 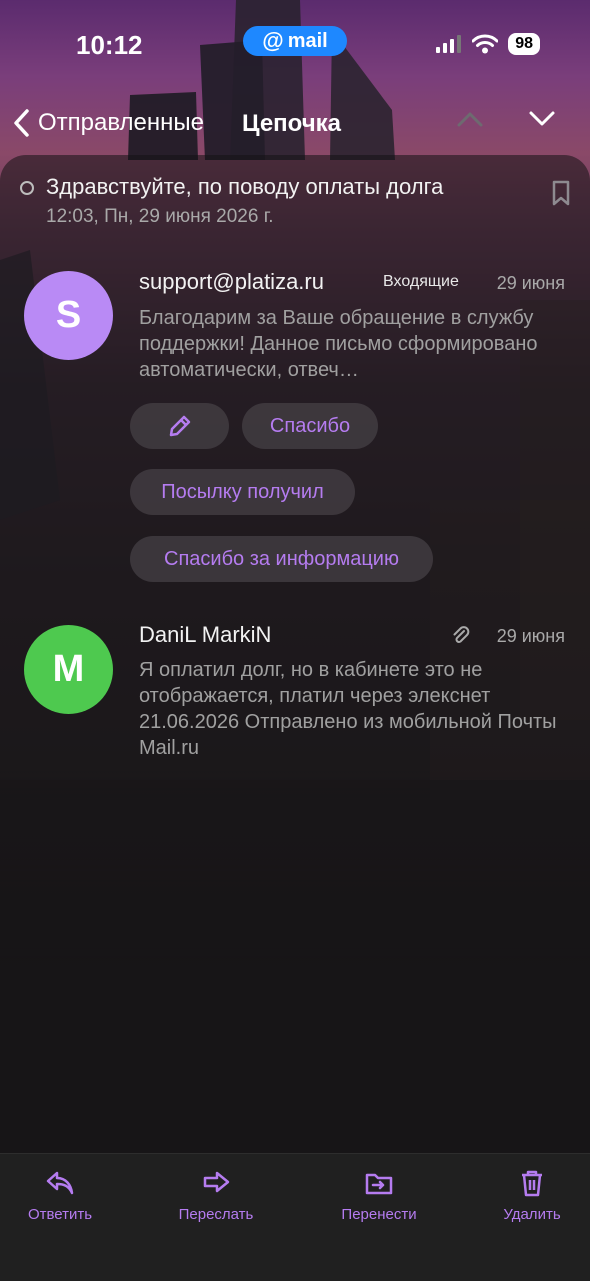 I want to click on bookmark-icon, so click(x=561, y=193).